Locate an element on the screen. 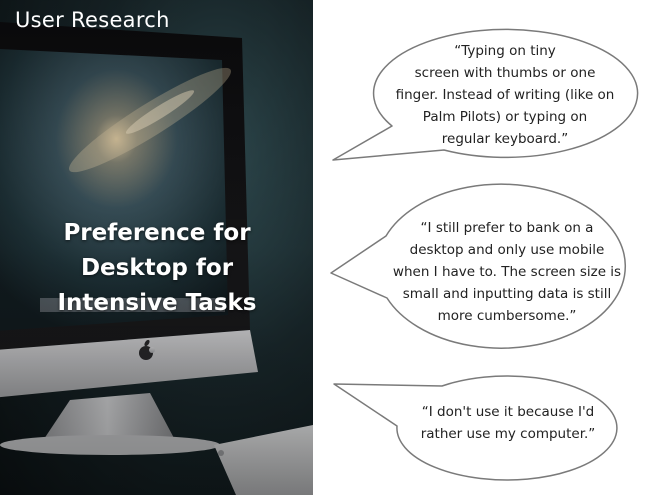 Image resolution: width=660 pixels, height=495 pixels. quote-line: desktop and only use mobile is located at coordinates (507, 250).